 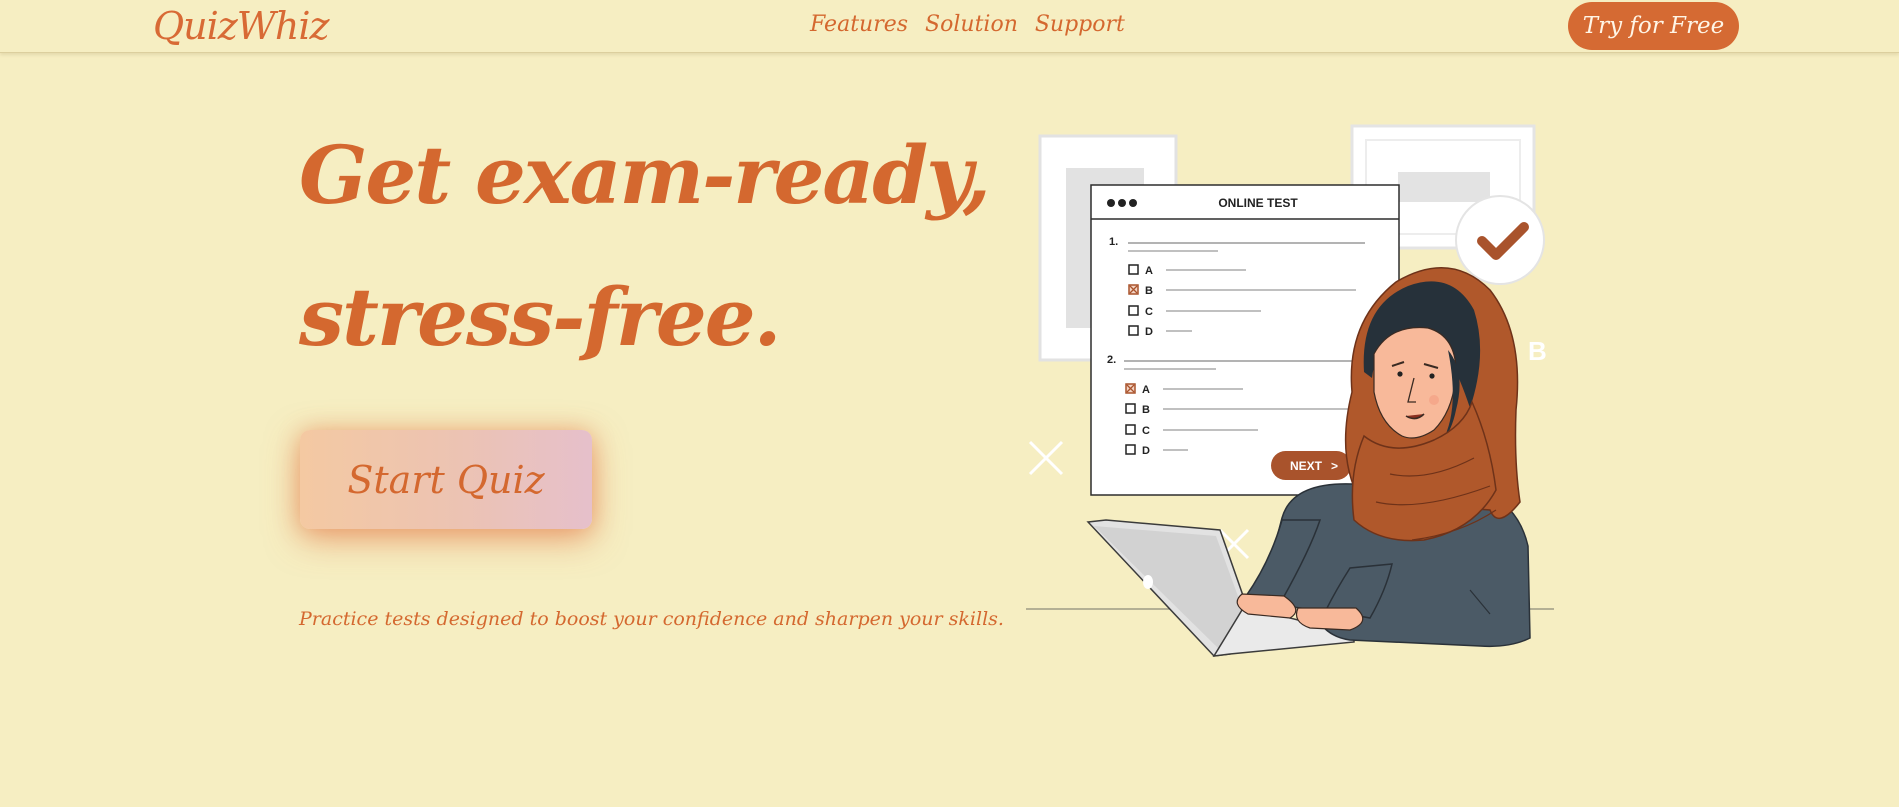 I want to click on hero-title-line2: stress-free., so click(x=540, y=317).